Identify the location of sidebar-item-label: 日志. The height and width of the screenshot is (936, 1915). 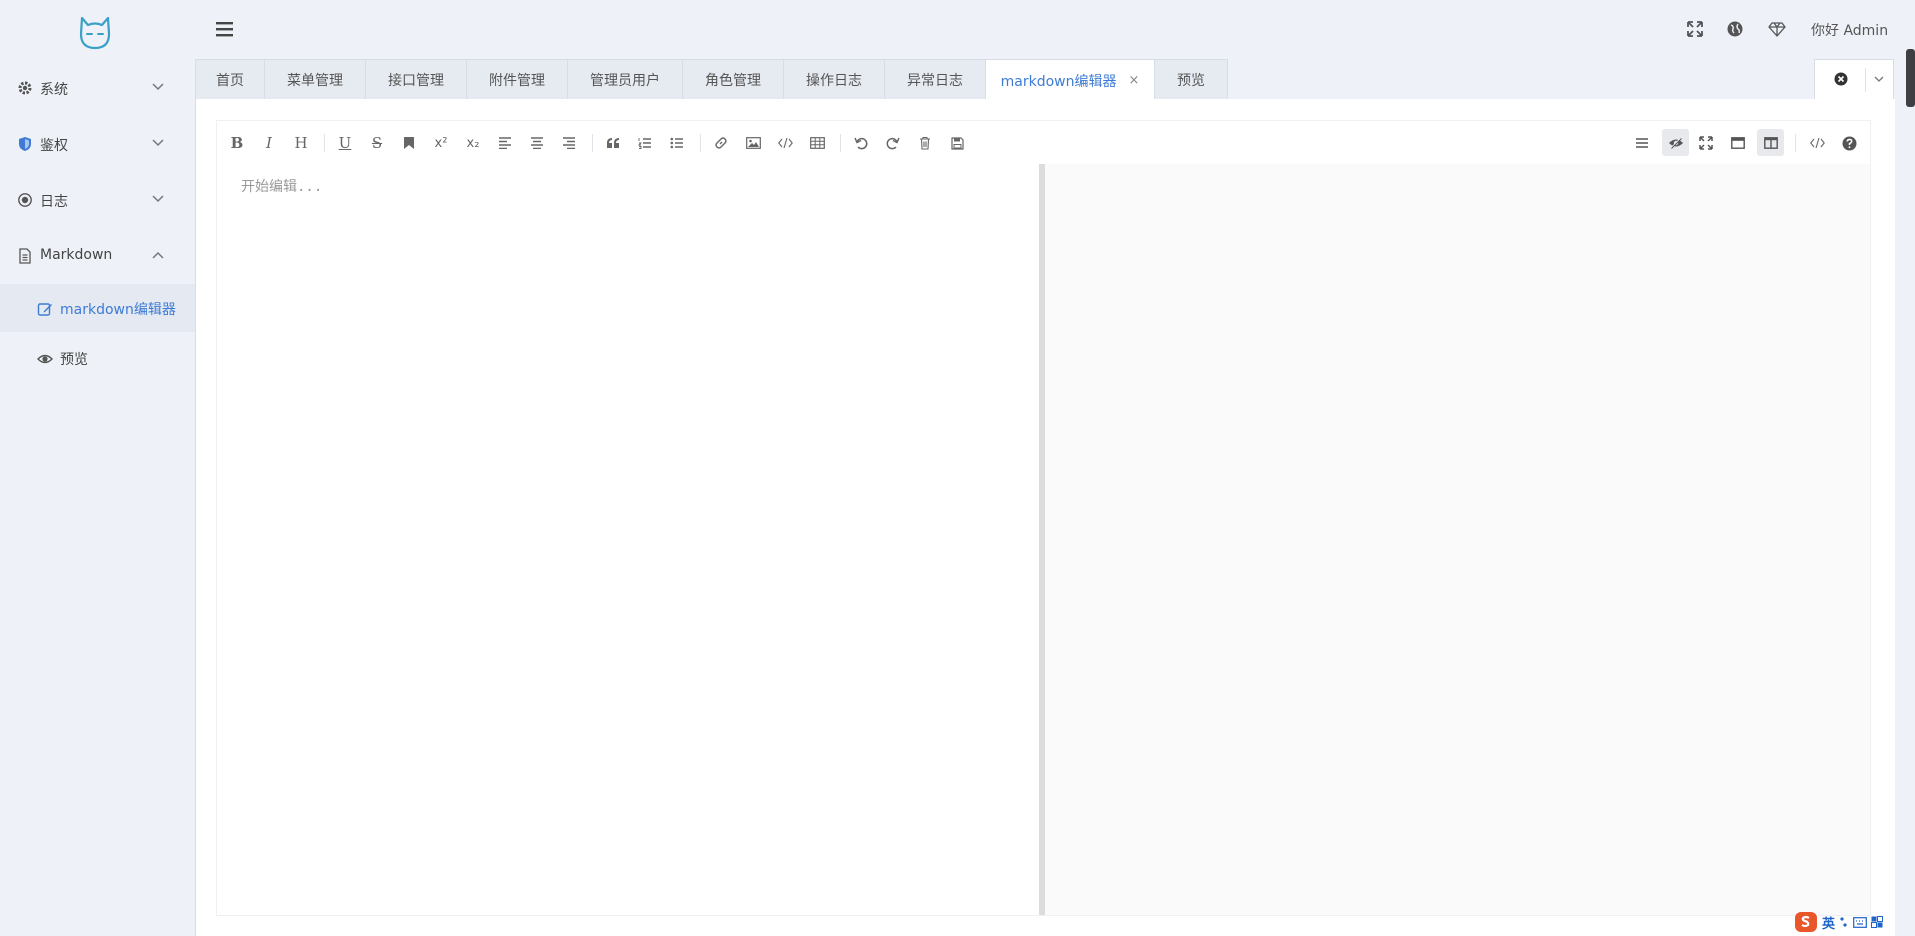
(54, 202).